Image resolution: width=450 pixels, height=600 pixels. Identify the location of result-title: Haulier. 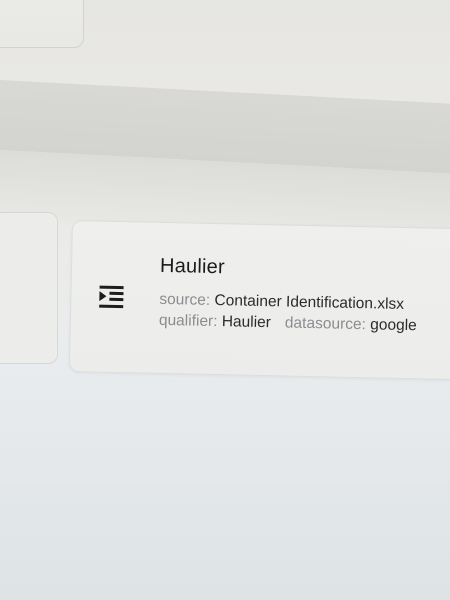
(192, 267).